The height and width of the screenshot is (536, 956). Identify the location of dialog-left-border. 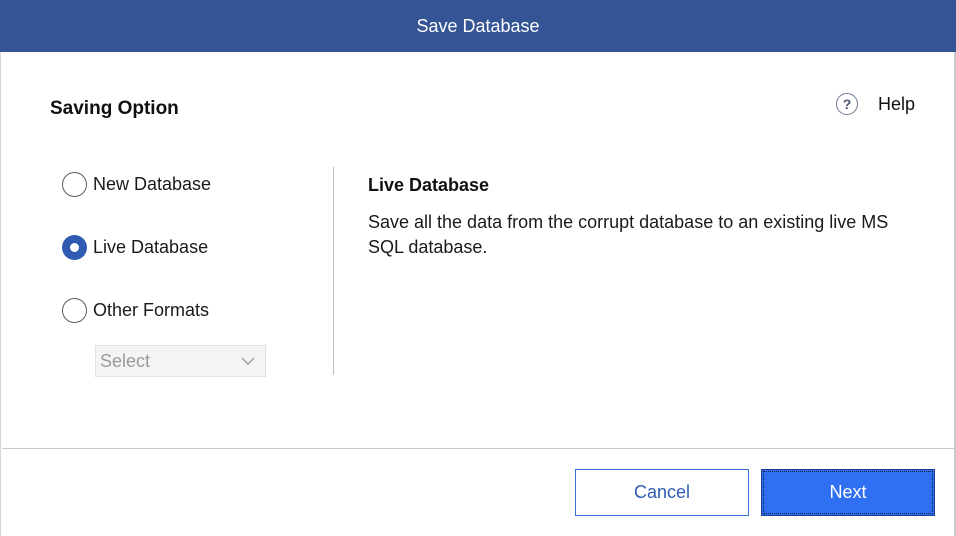
(0, 294).